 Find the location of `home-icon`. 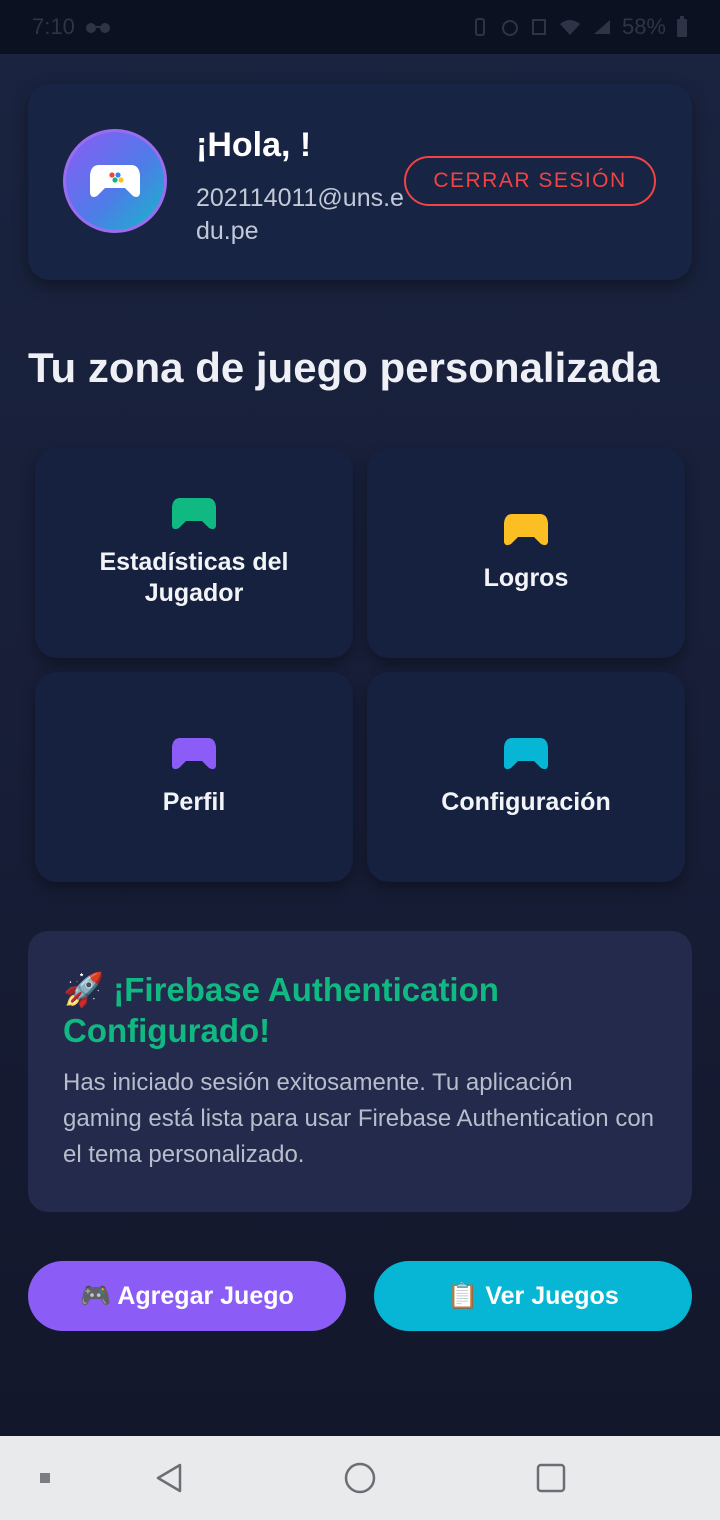

home-icon is located at coordinates (360, 1478).